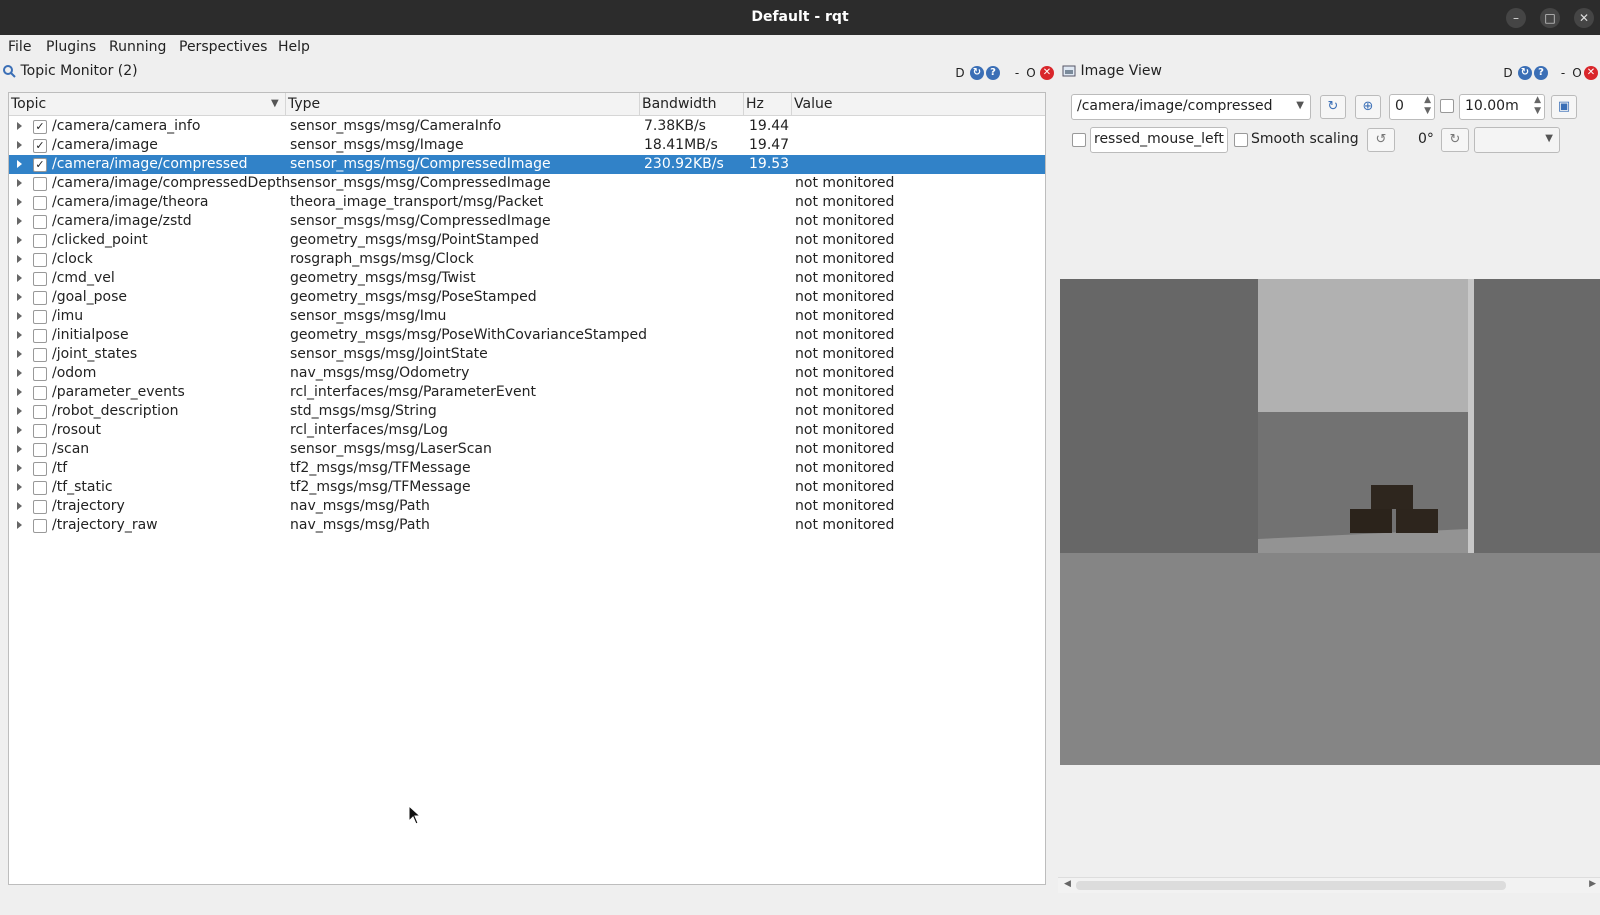  Describe the element at coordinates (1584, 18) in the screenshot. I see `close-window-button: ✕` at that location.